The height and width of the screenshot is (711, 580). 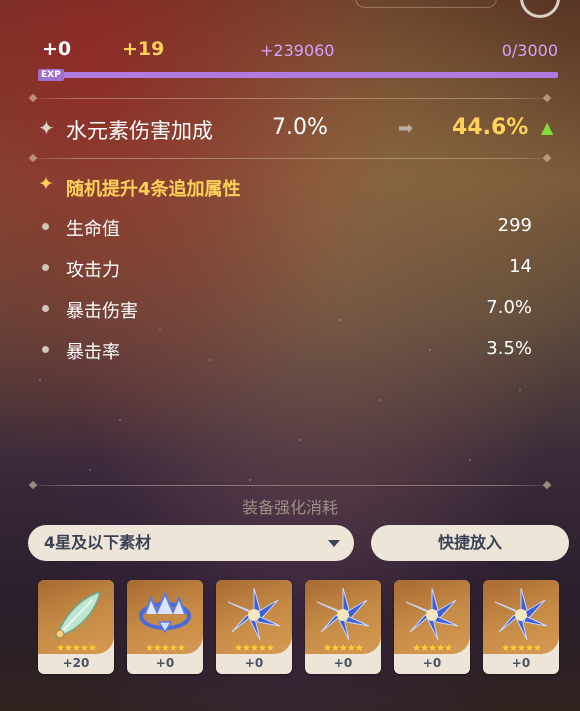 I want to click on material-slot: ★★★★★ +20, so click(x=76, y=627).